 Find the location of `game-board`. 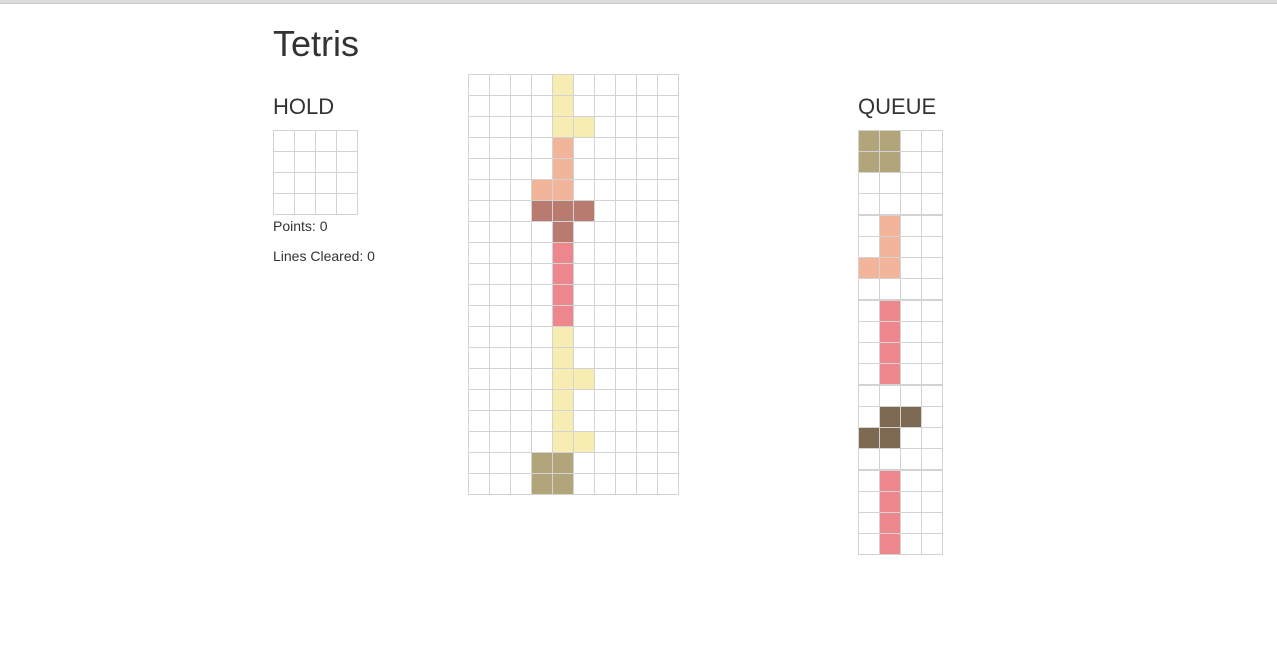

game-board is located at coordinates (573, 284).